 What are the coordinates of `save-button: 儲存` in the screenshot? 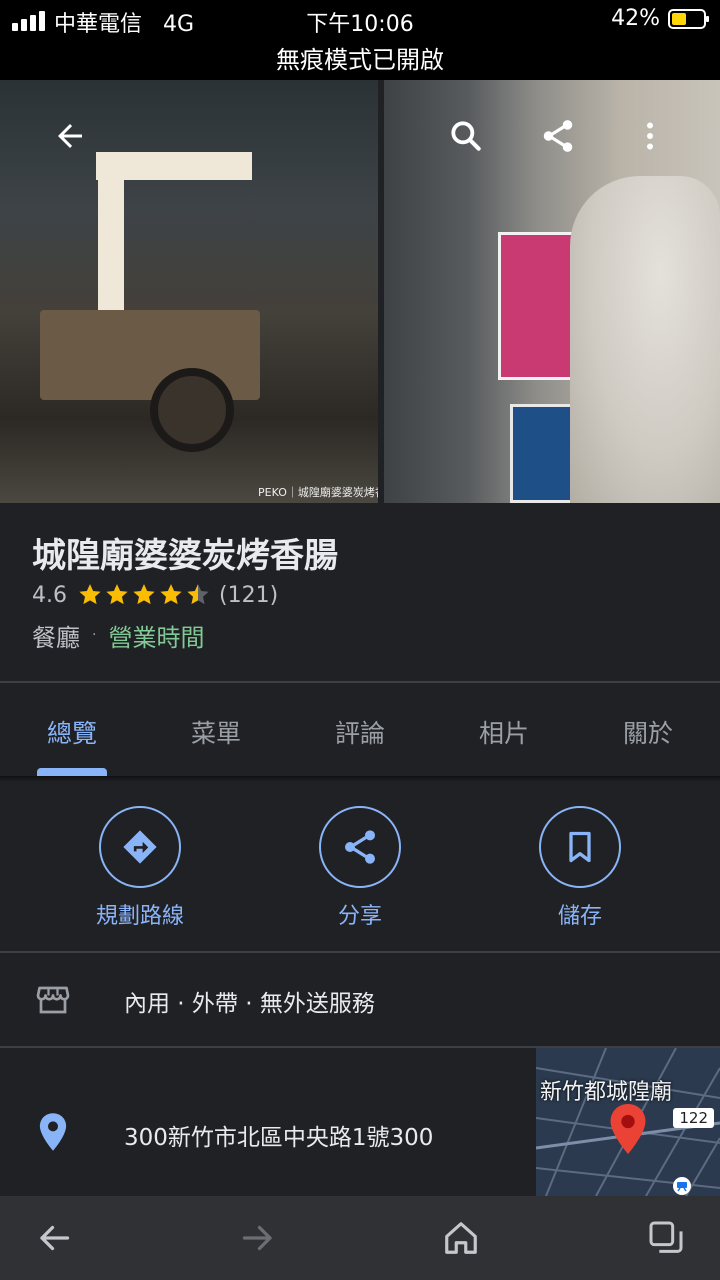 It's located at (580, 868).